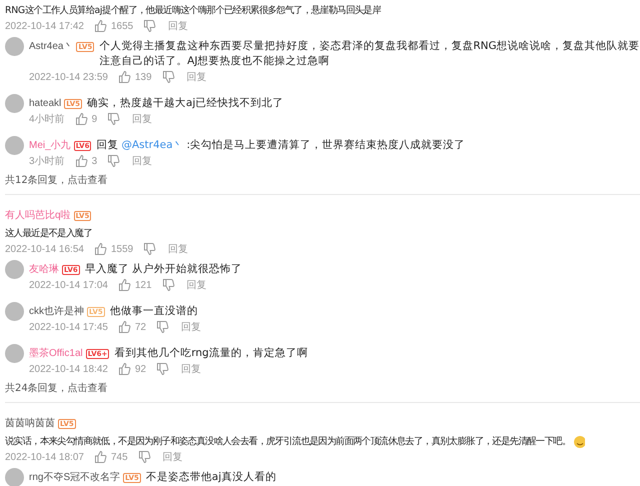  Describe the element at coordinates (51, 46) in the screenshot. I see `username: Astr4ea丶` at that location.